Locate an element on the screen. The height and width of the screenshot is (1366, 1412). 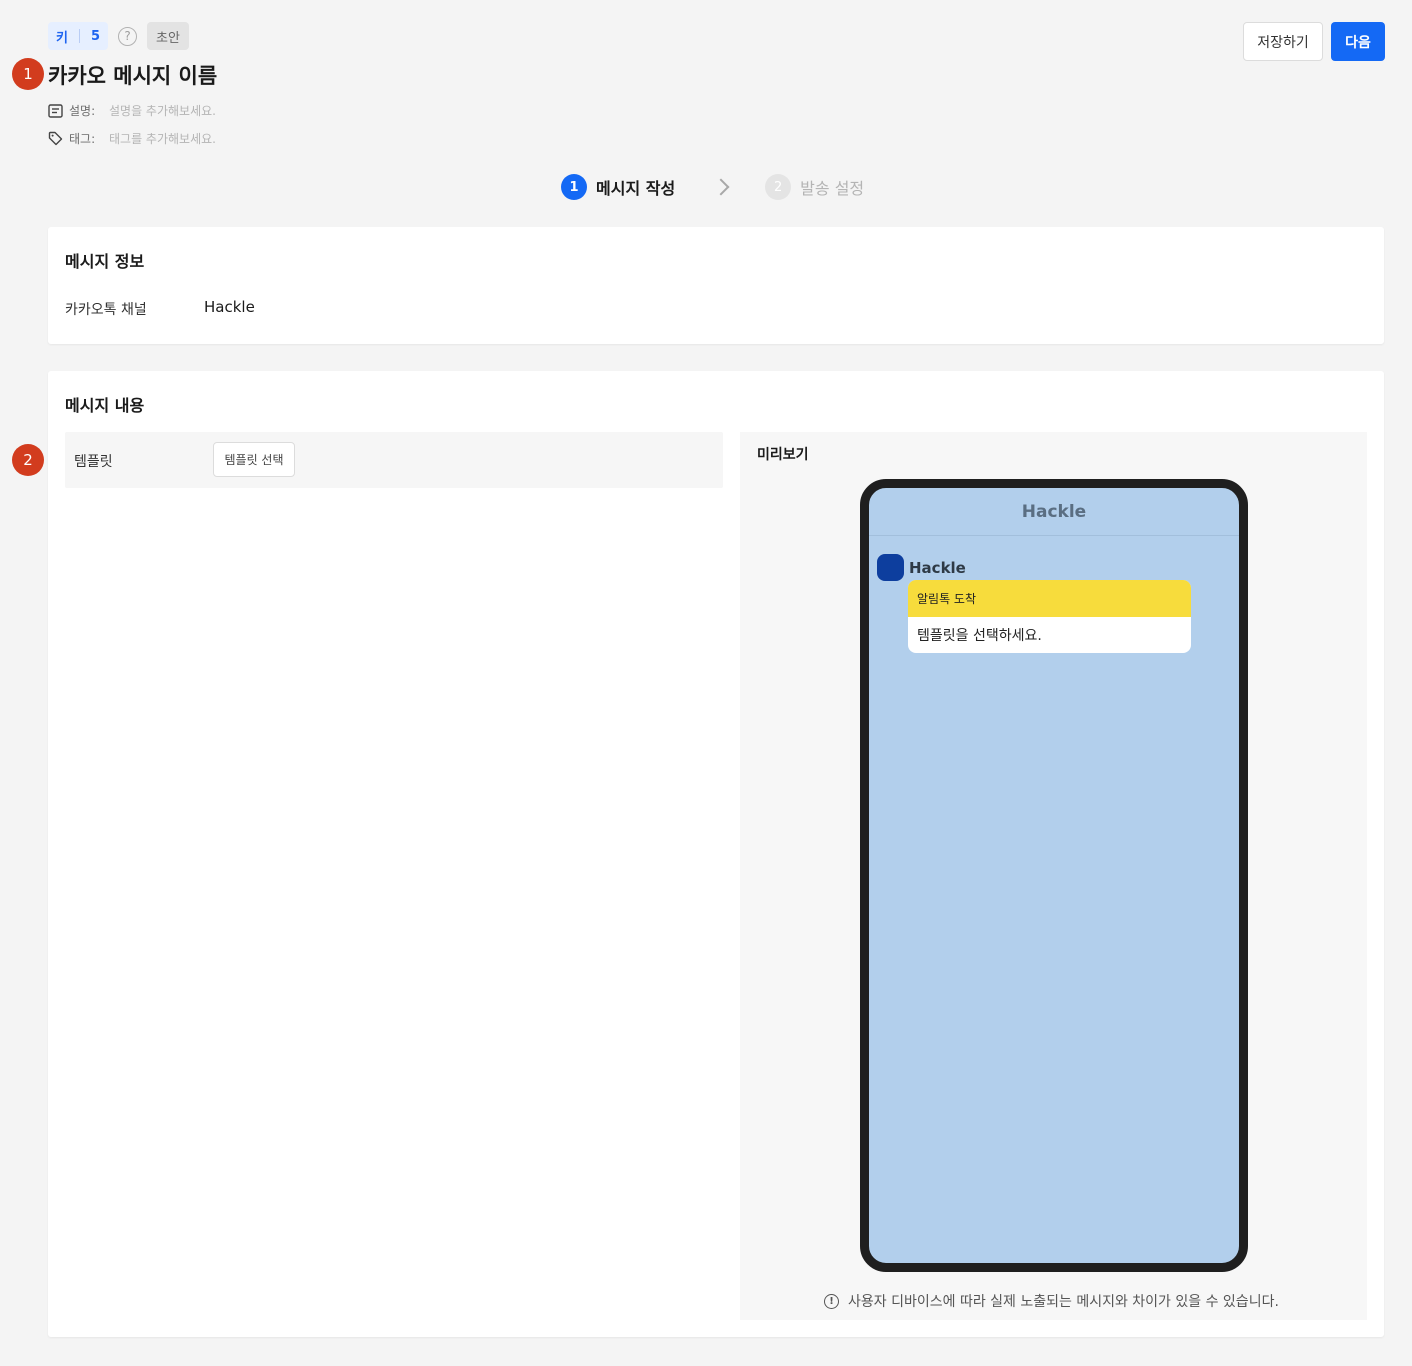
step-compose: 1 메시지 작성 is located at coordinates (618, 187).